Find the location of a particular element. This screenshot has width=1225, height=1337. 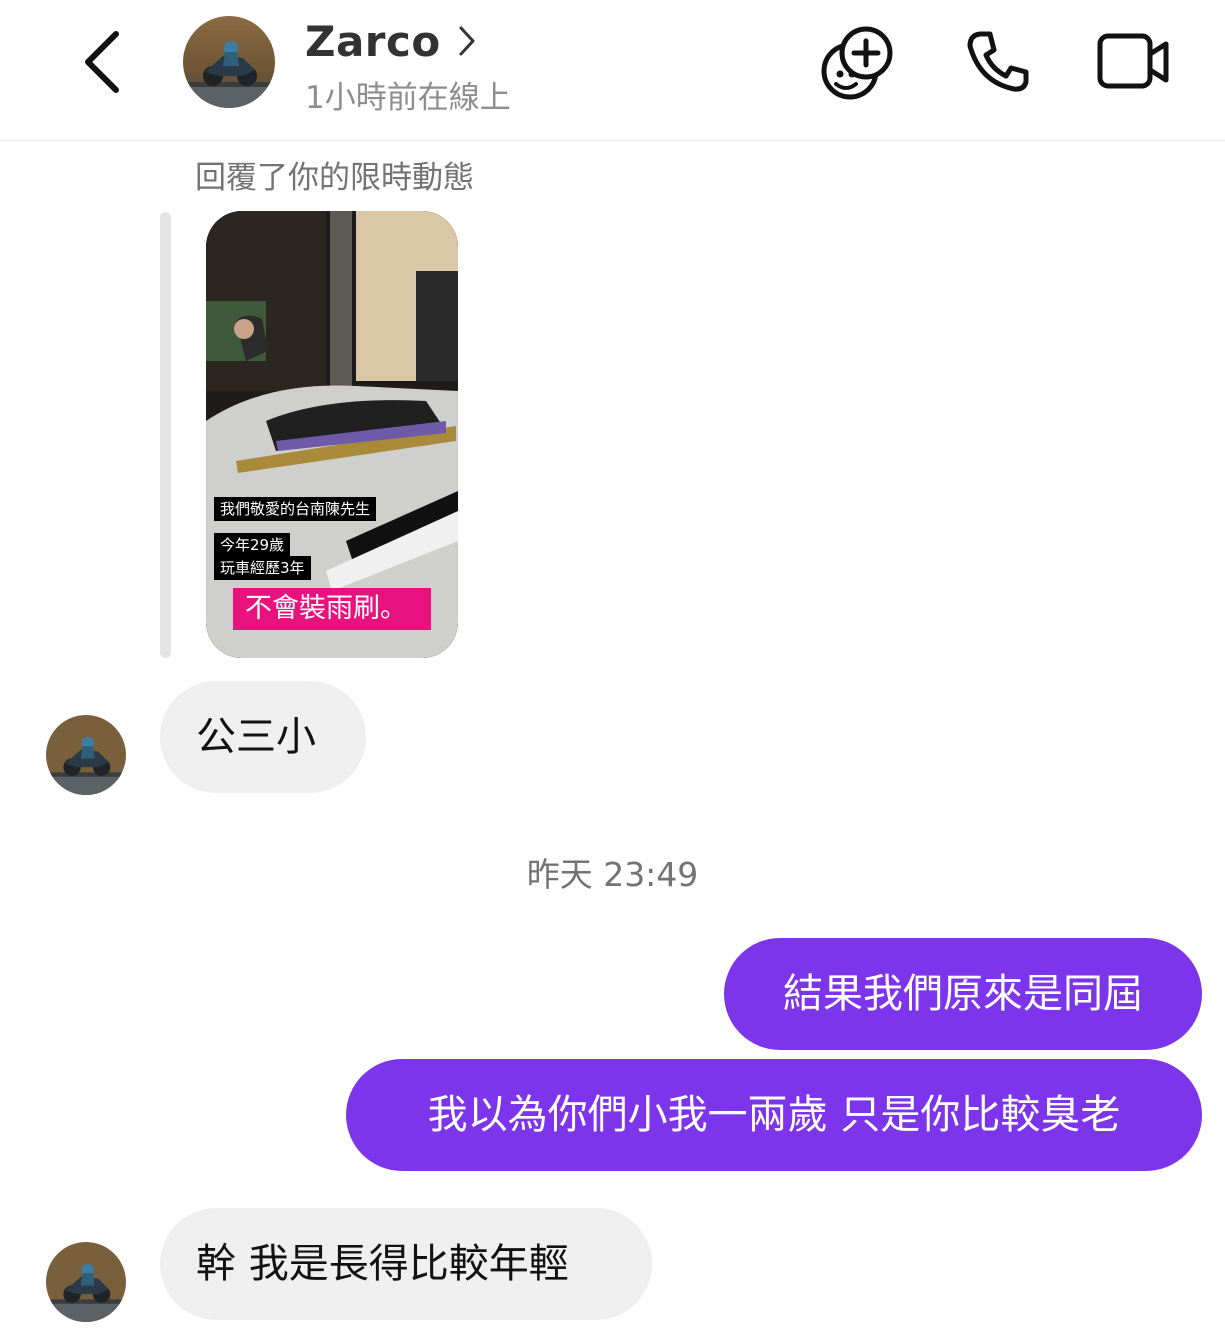

contact-name-row: Zarco is located at coordinates (391, 41).